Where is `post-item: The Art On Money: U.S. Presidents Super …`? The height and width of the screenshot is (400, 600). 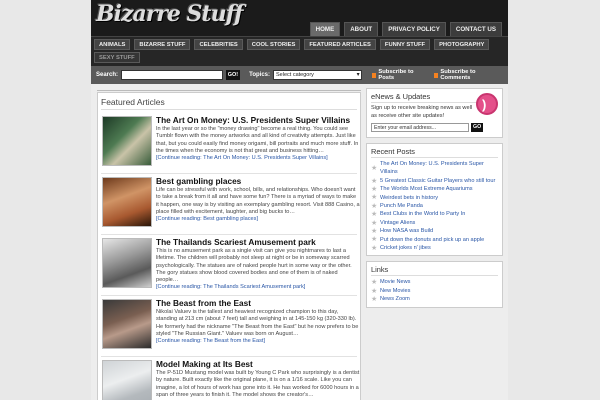 post-item: The Art On Money: U.S. Presidents Super … is located at coordinates (230, 143).